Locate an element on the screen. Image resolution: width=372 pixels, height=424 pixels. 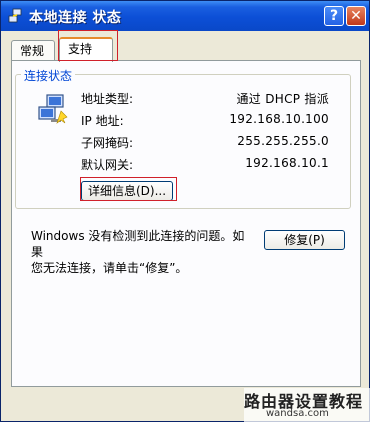
address-type-label: 地址类型: is located at coordinates (107, 99).